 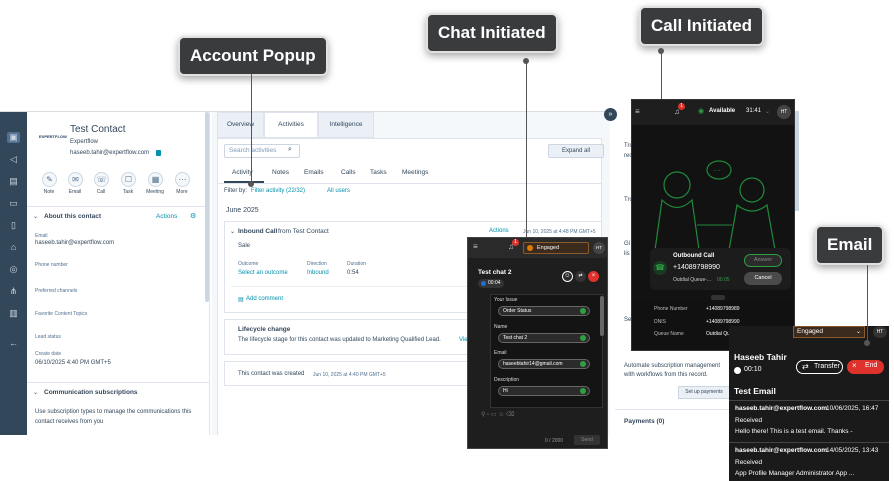 I want to click on callout-line, so click(x=526, y=149).